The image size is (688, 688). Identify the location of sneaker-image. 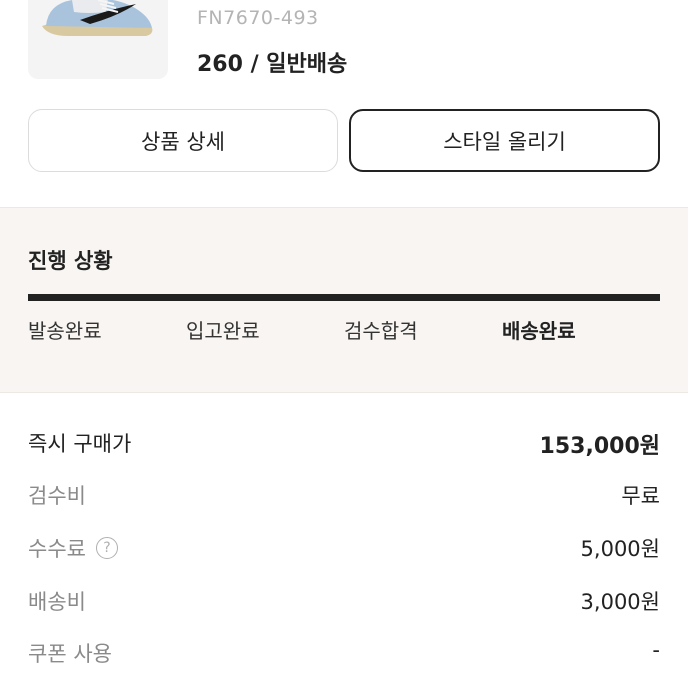
(97, 18).